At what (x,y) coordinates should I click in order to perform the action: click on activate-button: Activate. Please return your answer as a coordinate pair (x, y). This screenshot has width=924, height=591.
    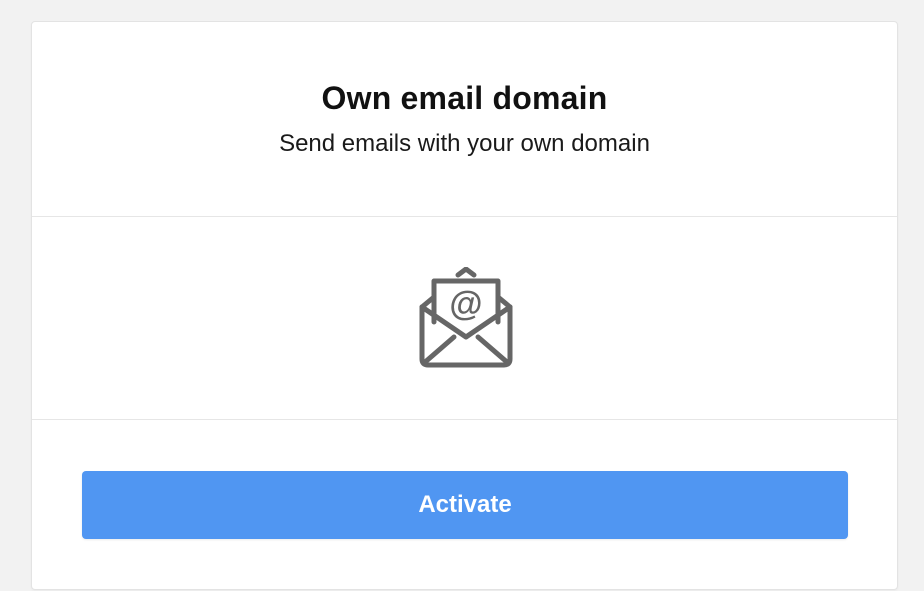
    Looking at the image, I should click on (465, 505).